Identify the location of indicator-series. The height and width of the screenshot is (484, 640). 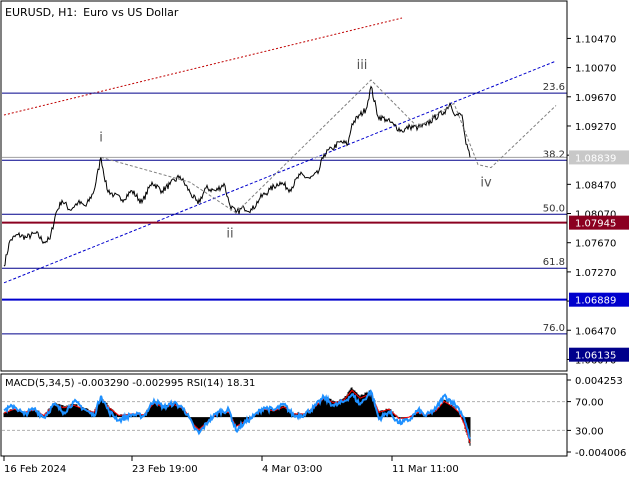
(284, 416).